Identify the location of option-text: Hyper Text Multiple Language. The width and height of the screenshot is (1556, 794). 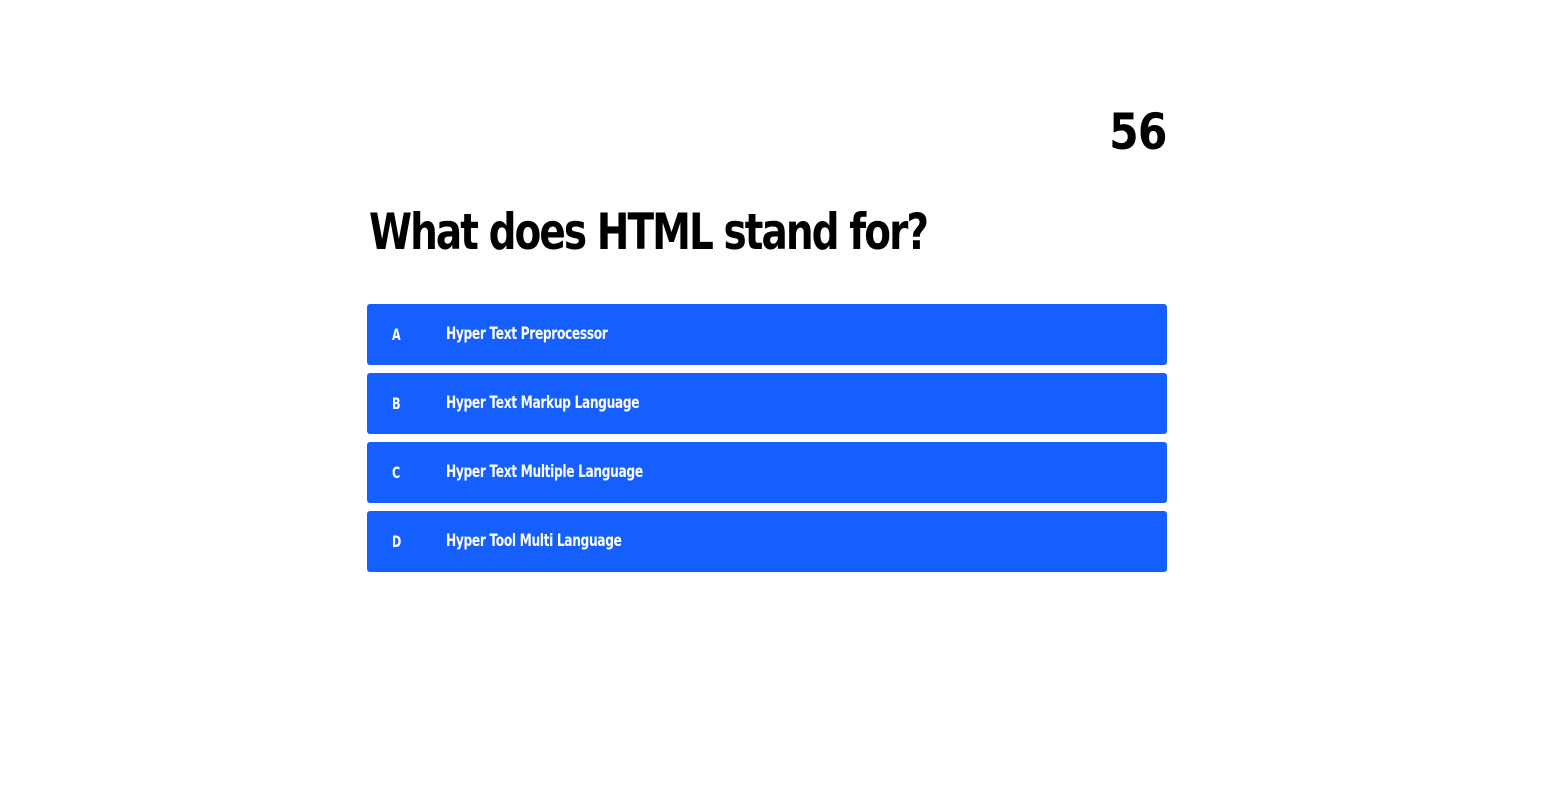
(544, 472).